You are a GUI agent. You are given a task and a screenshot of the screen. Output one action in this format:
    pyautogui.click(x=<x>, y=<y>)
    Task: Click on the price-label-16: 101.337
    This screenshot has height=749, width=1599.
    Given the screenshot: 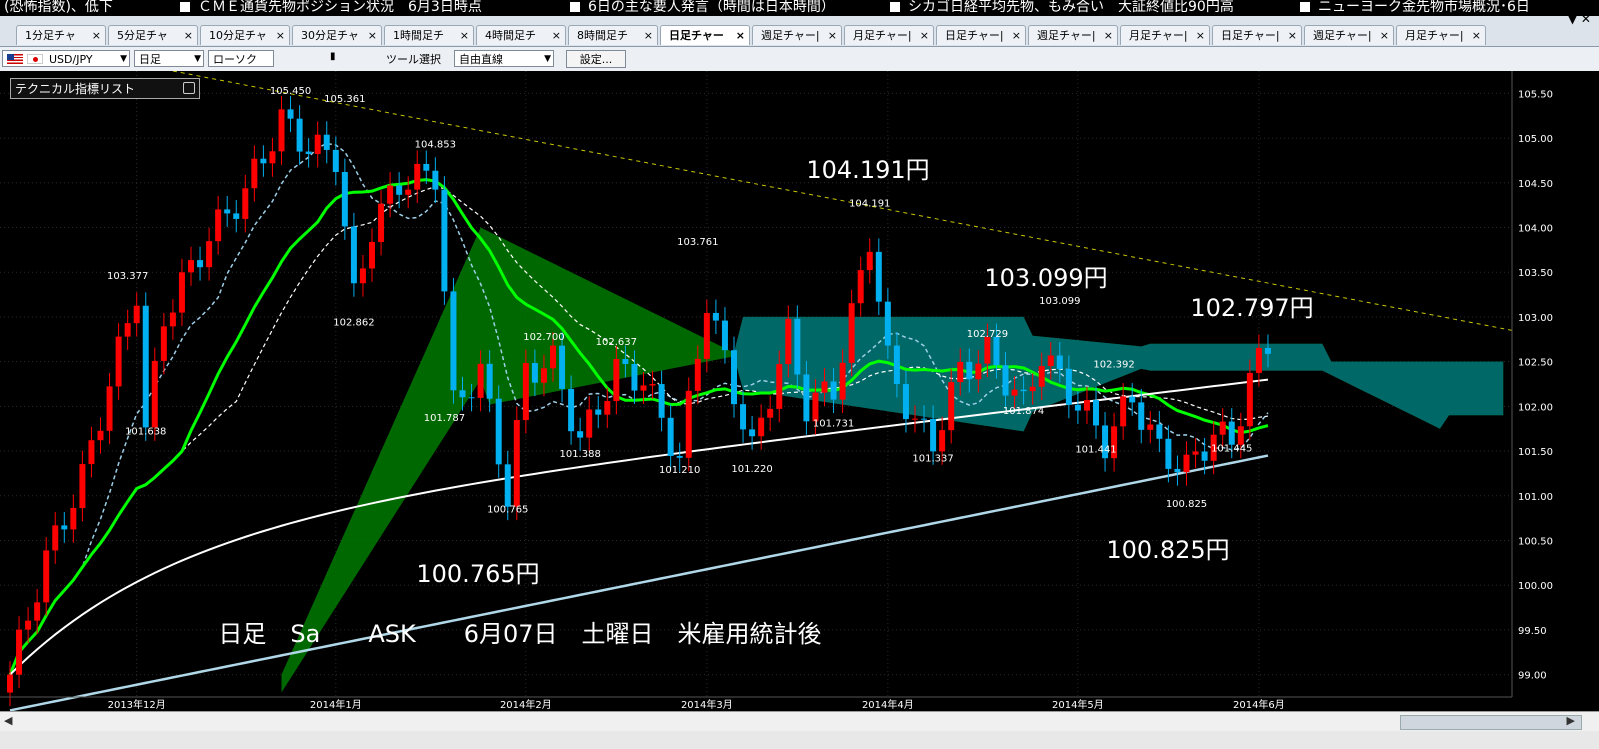 What is the action you would take?
    pyautogui.click(x=932, y=458)
    